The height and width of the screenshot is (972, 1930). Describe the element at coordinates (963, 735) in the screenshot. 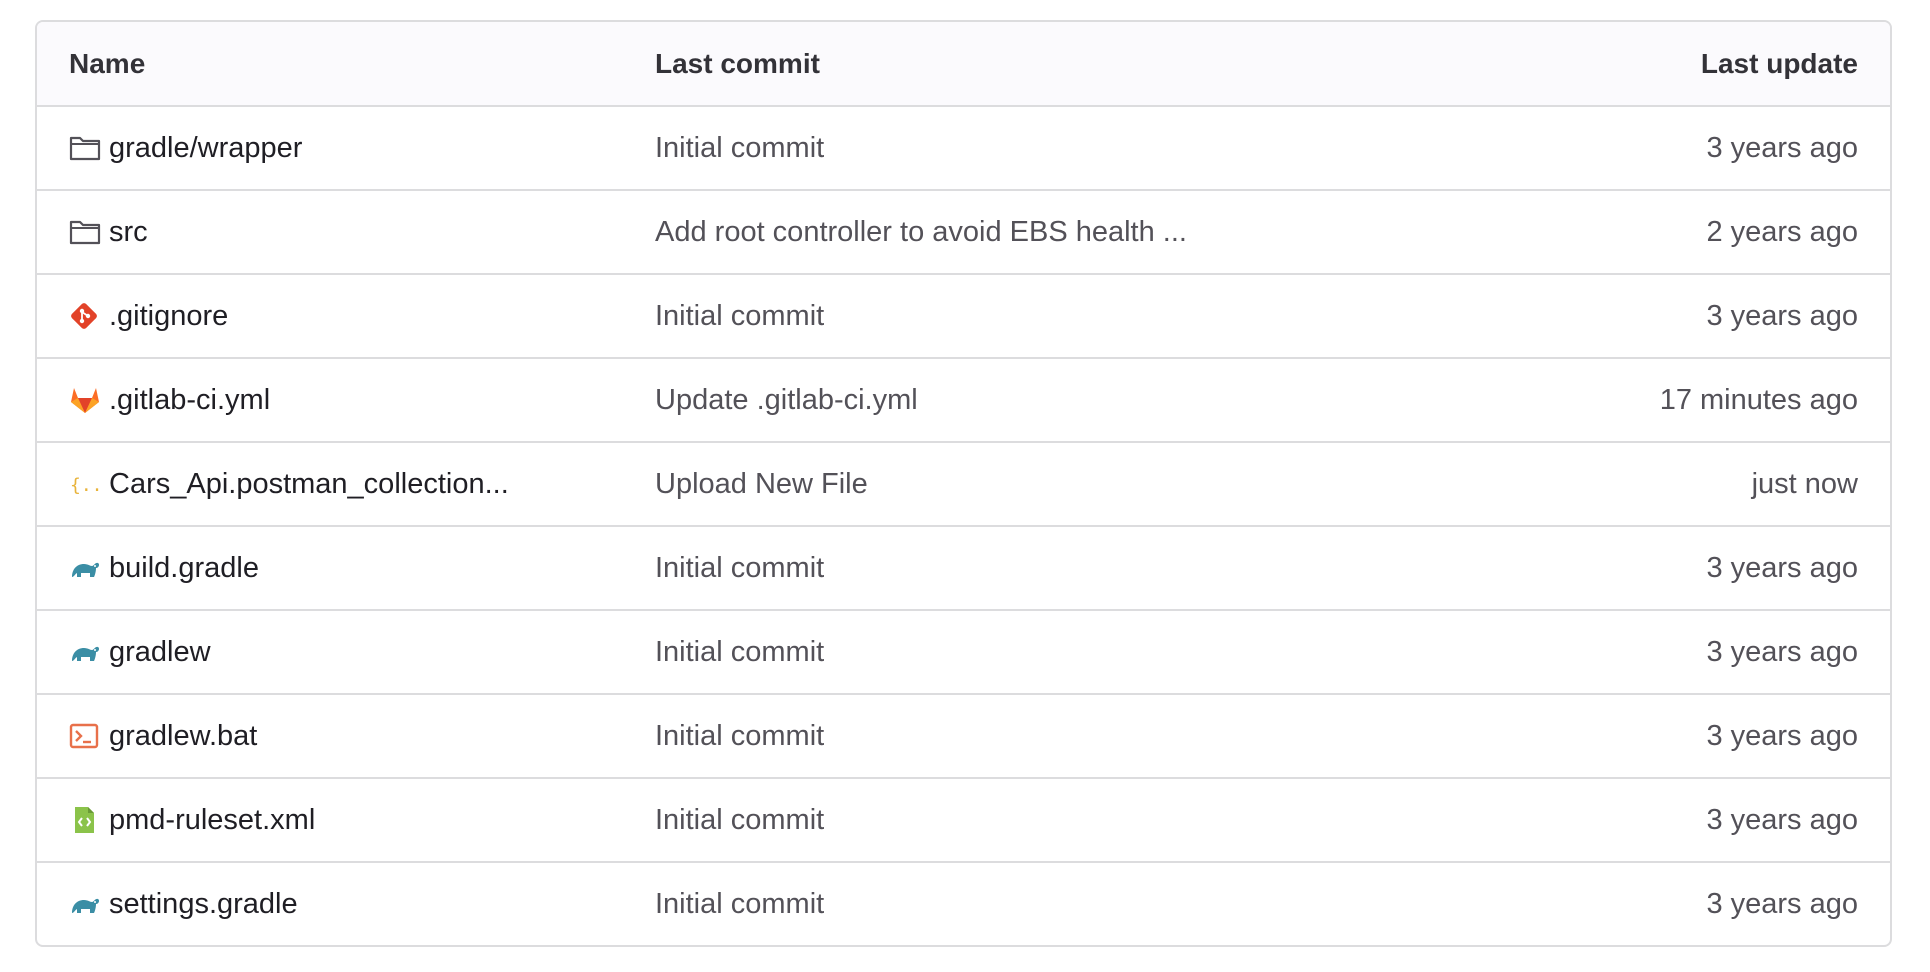

I see `table-row: gradlew.bat Initial commit 3 years ago` at that location.